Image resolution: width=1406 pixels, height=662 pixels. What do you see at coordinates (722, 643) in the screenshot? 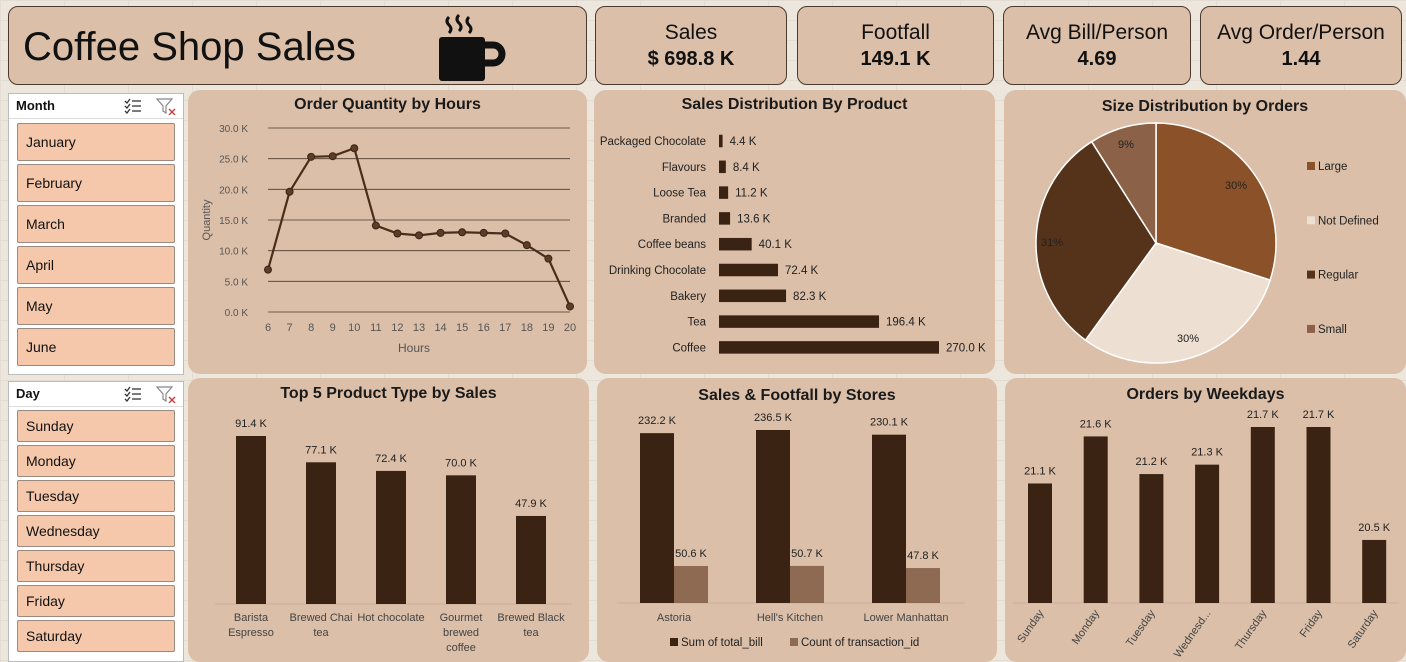
I see `legend-label: Sum of total_bill` at bounding box center [722, 643].